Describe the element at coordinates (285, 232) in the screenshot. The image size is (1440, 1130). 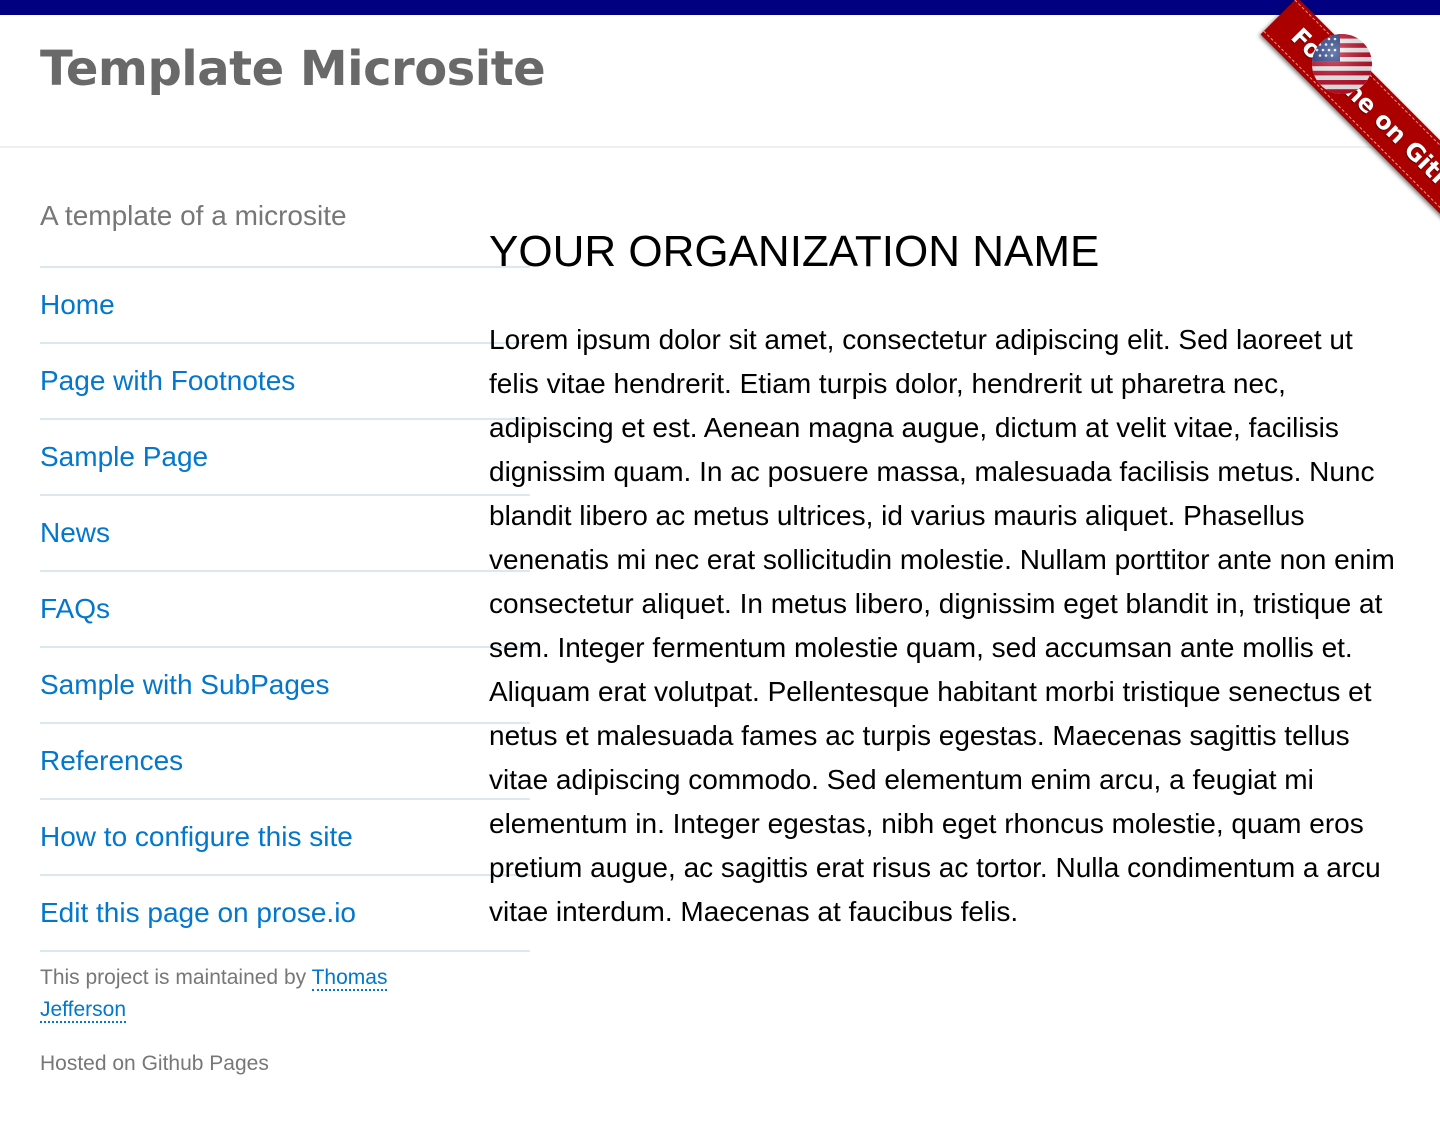
I see `site-tagline: A template of a microsite` at that location.